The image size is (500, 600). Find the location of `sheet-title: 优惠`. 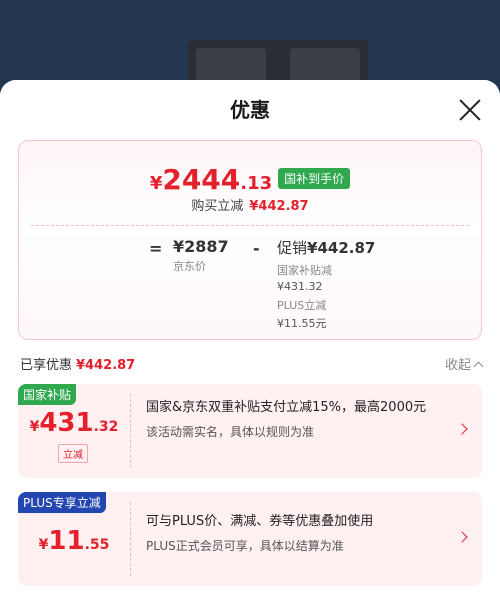

sheet-title: 优惠 is located at coordinates (250, 110).